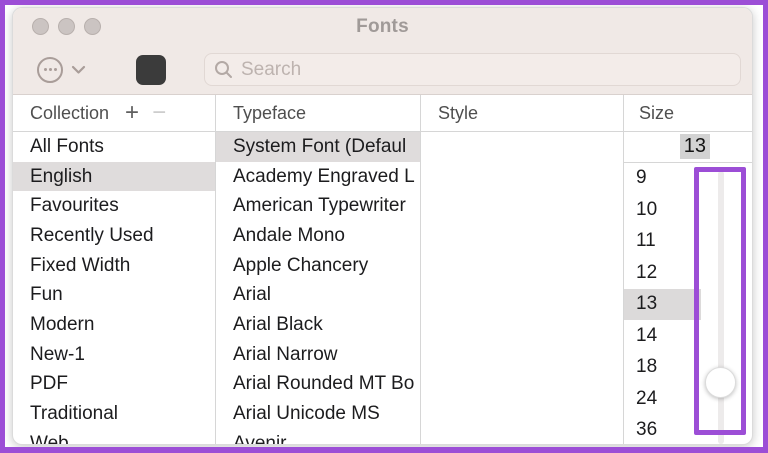  What do you see at coordinates (662, 210) in the screenshot?
I see `size-item: 10` at bounding box center [662, 210].